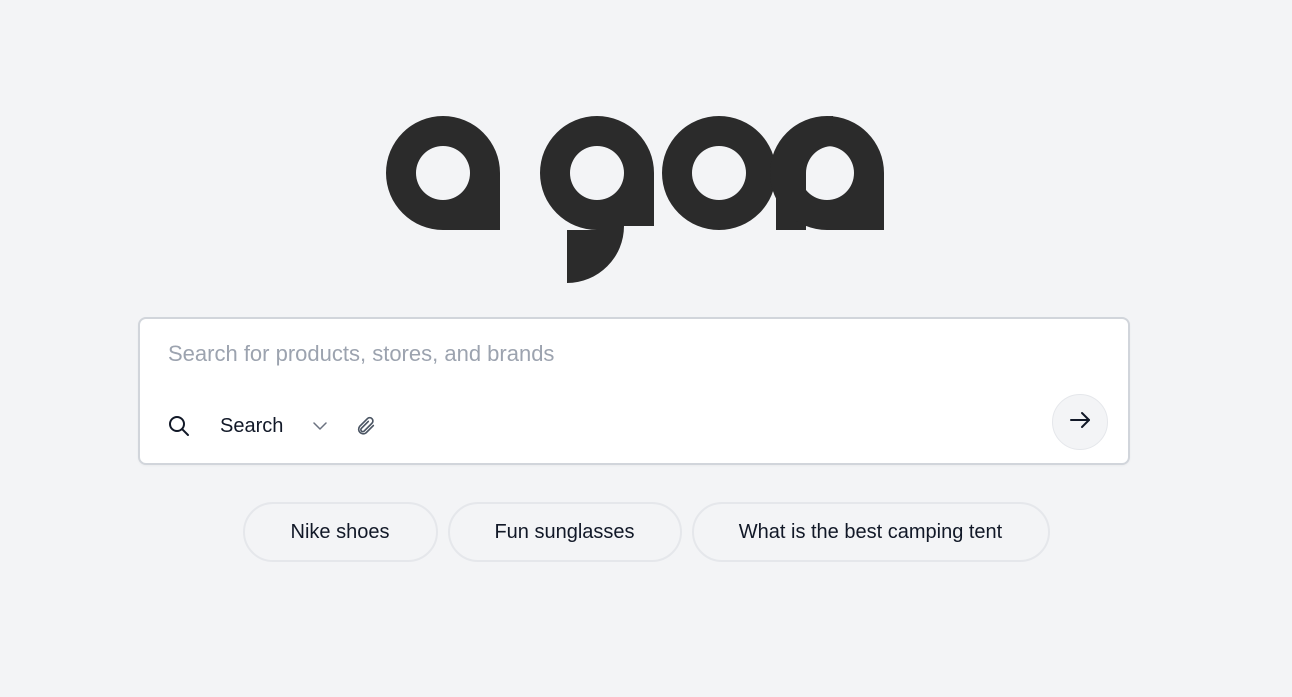 Image resolution: width=1292 pixels, height=697 pixels. What do you see at coordinates (340, 532) in the screenshot?
I see `suggestion-chip: Nike shoes` at bounding box center [340, 532].